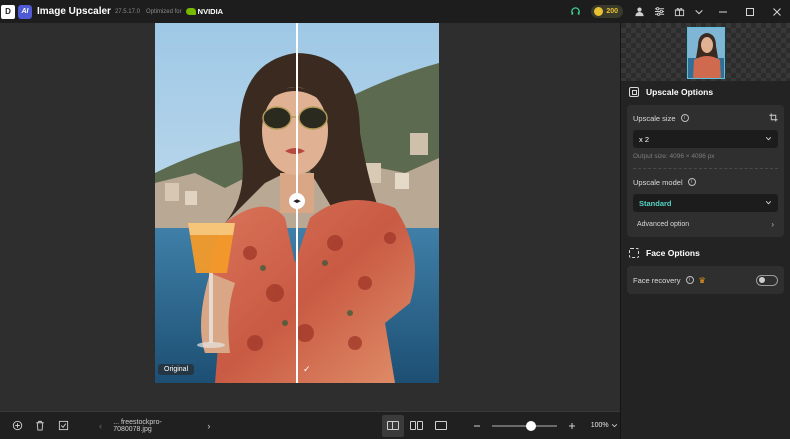  I want to click on side-by-side-left-icon, so click(413, 425).